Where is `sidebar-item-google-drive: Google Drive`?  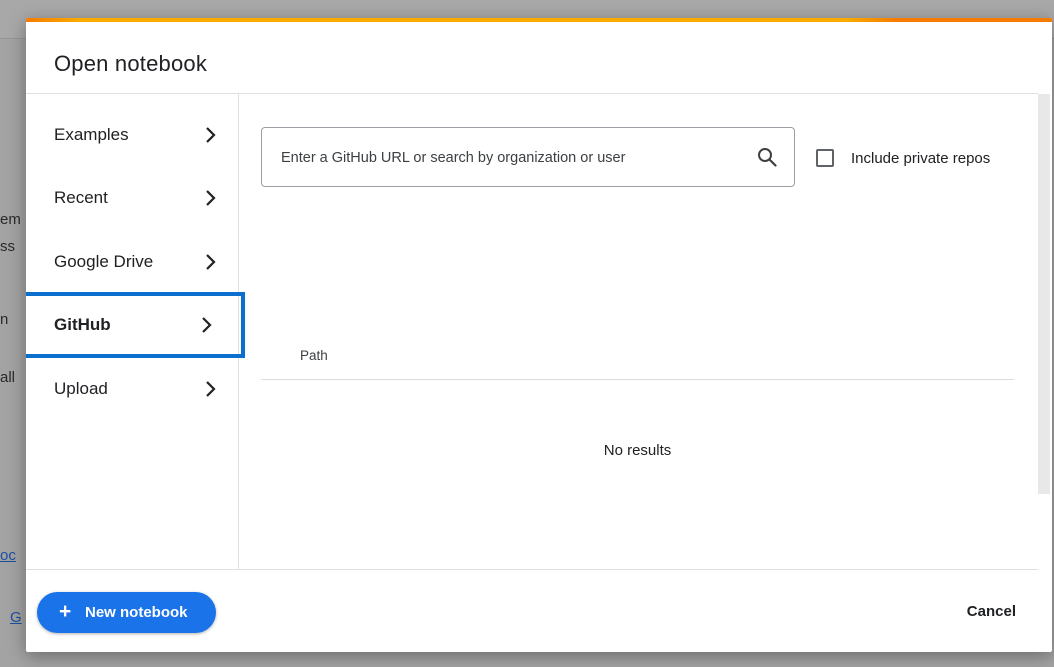
sidebar-item-google-drive: Google Drive is located at coordinates (132, 262).